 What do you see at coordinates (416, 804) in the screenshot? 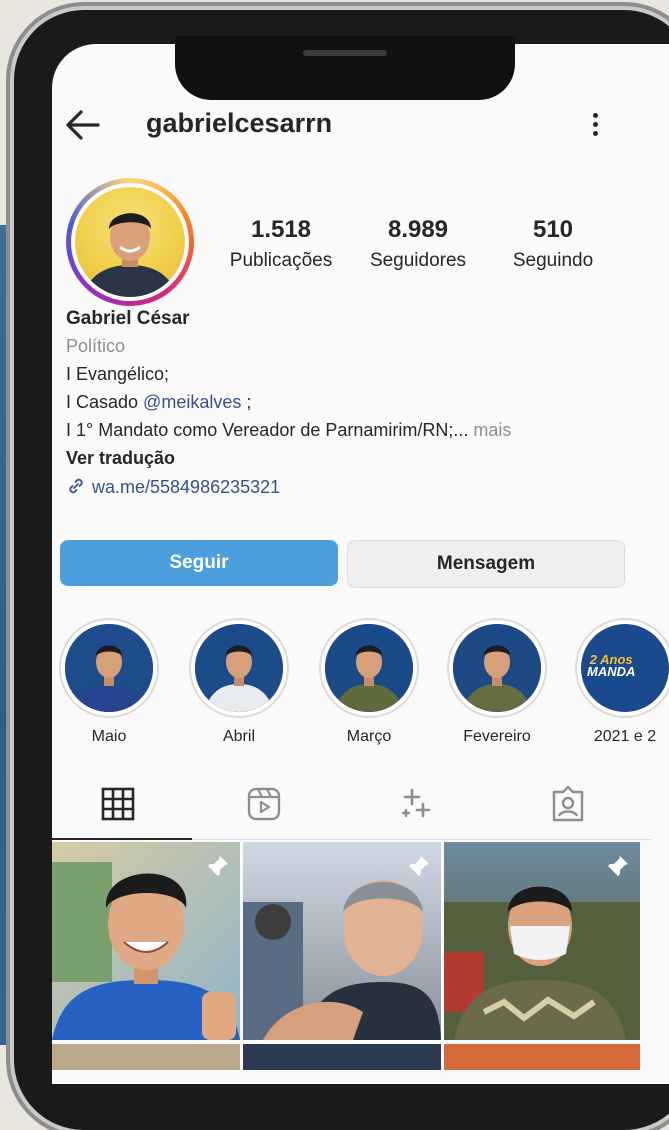
I see `sparkles-icon` at bounding box center [416, 804].